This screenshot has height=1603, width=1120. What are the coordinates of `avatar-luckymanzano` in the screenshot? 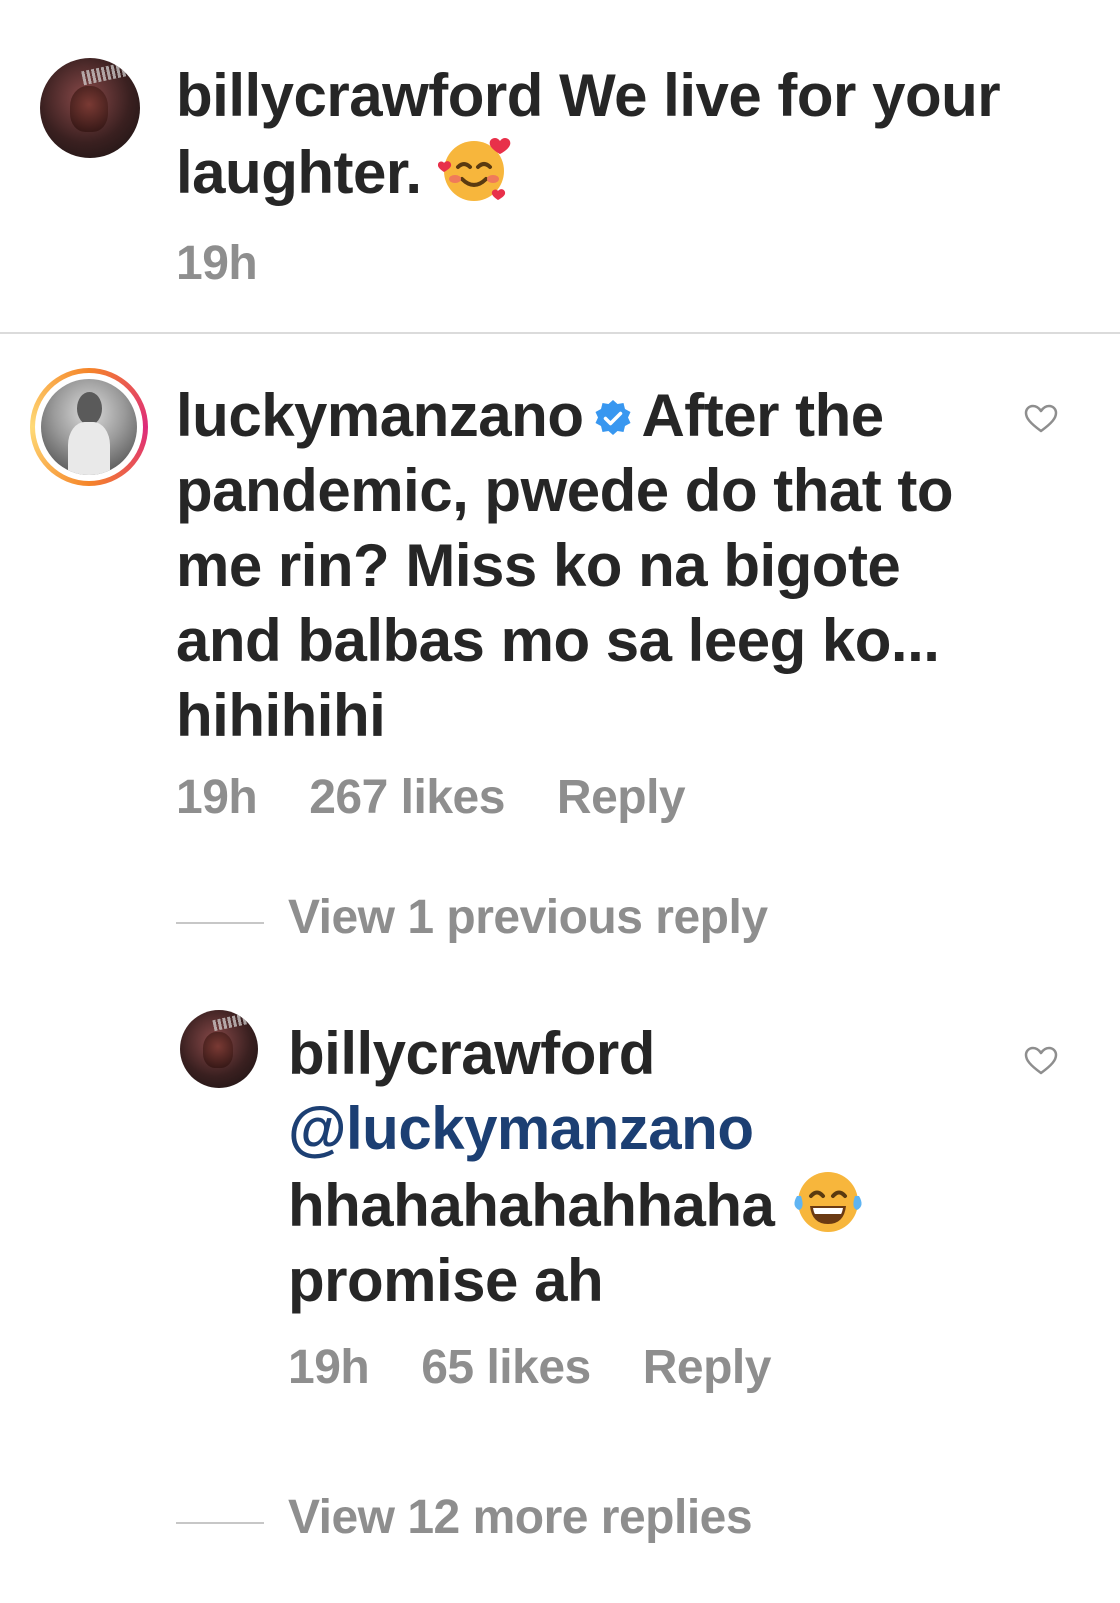 It's located at (89, 427).